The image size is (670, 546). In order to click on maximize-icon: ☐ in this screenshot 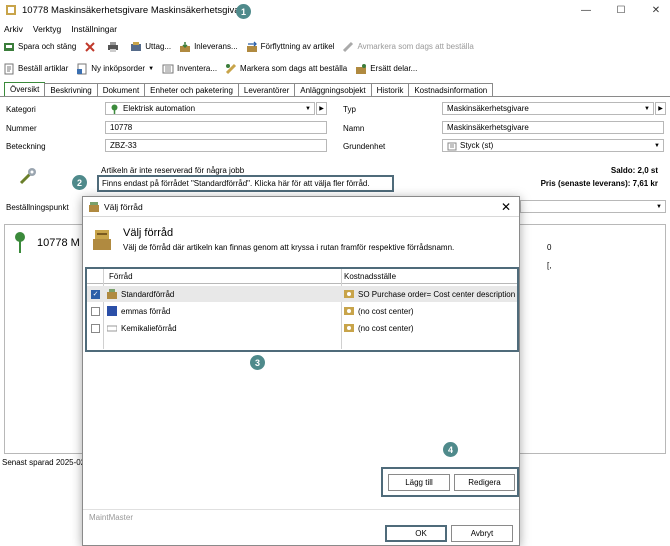, I will do `click(621, 10)`.